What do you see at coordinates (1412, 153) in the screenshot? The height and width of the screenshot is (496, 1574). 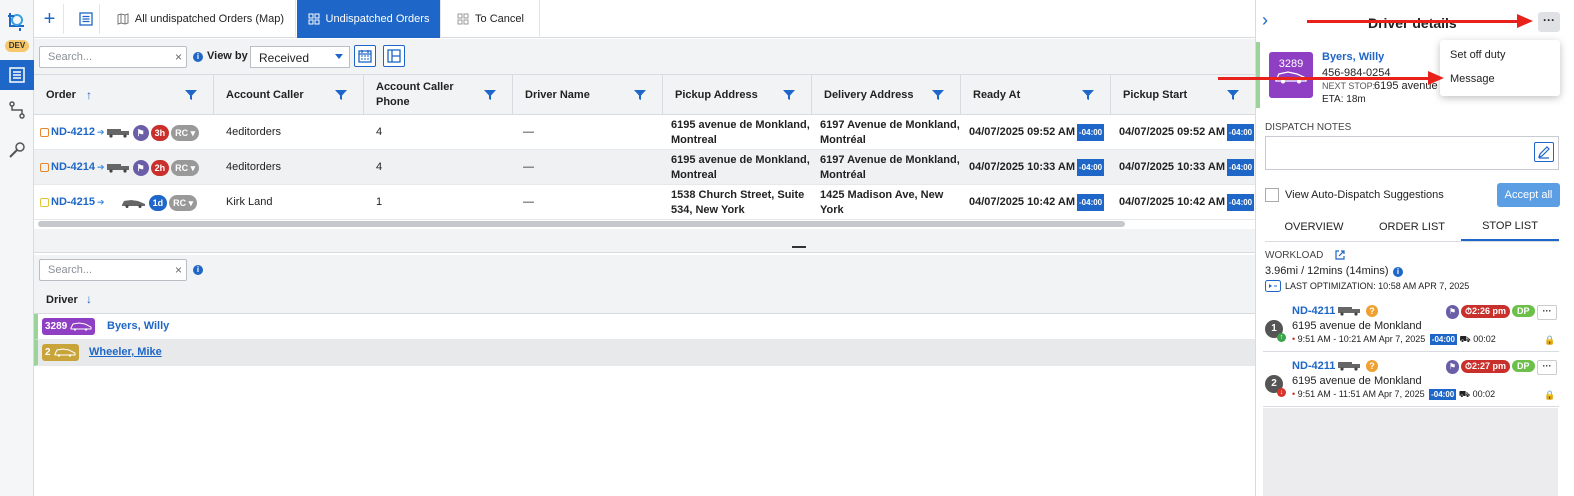 I see `dispatch-notes-field` at bounding box center [1412, 153].